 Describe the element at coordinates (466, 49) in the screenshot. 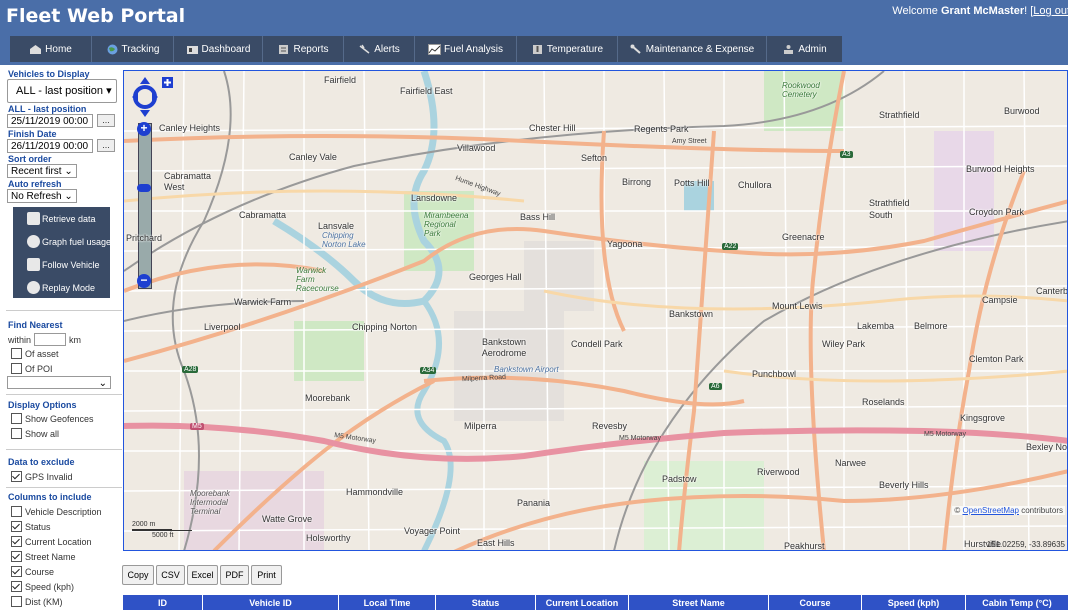

I see `nav-fuel-analysis: Fuel Analysis` at that location.